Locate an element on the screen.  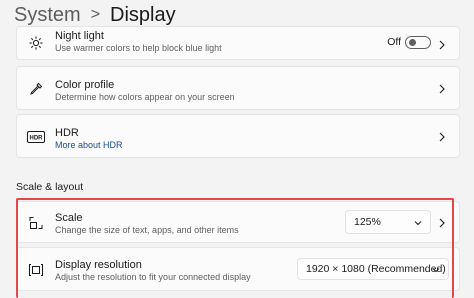
section-title-scale-layout: Scale & layout is located at coordinates (50, 187).